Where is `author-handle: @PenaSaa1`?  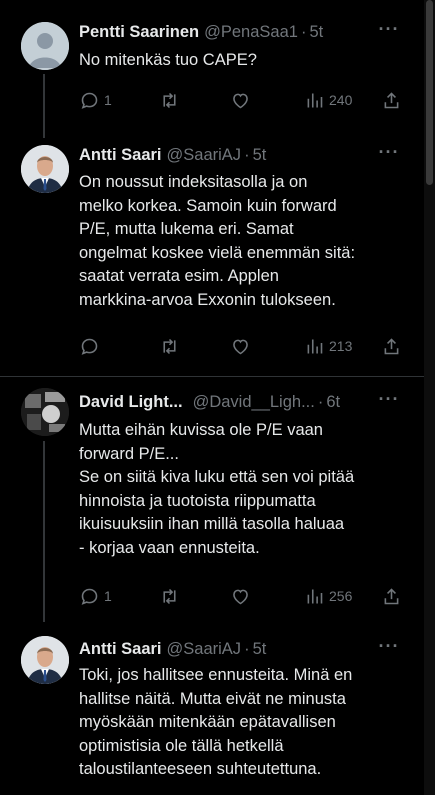
author-handle: @PenaSaa1 is located at coordinates (251, 32).